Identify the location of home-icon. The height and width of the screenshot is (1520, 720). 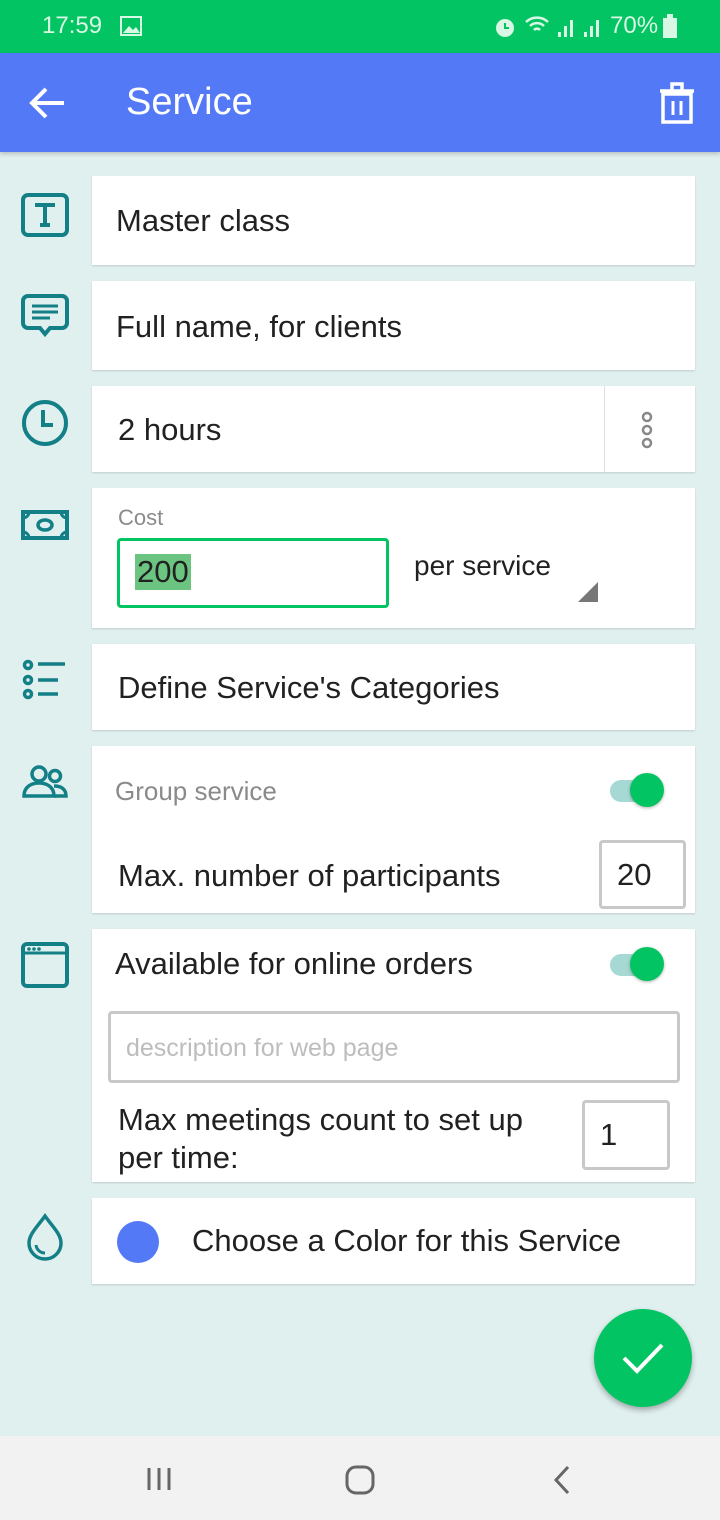
(360, 1480).